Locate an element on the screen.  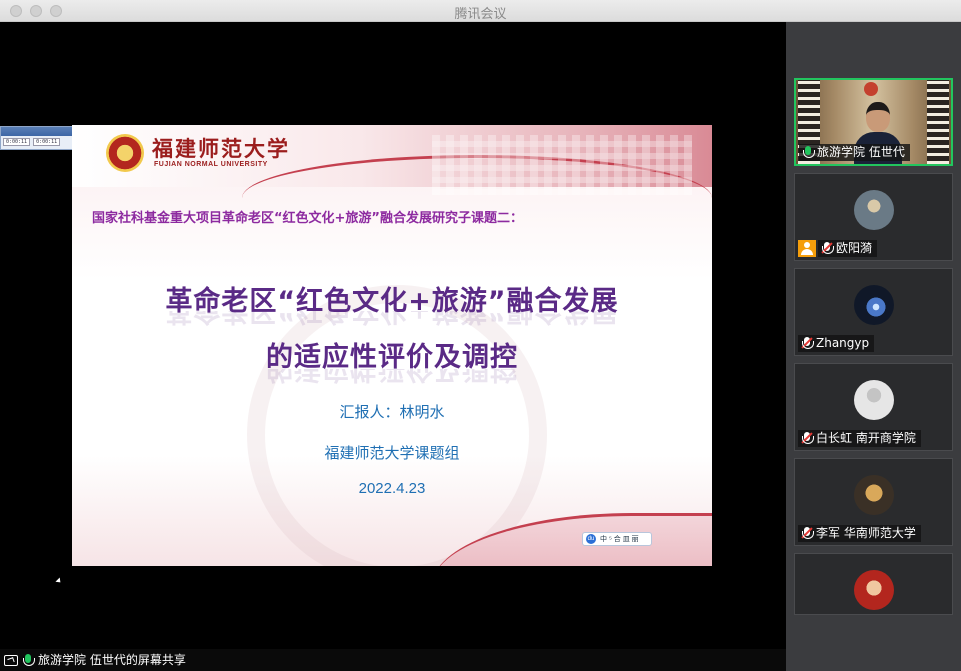
participant-name: Zhangyp is located at coordinates (843, 343).